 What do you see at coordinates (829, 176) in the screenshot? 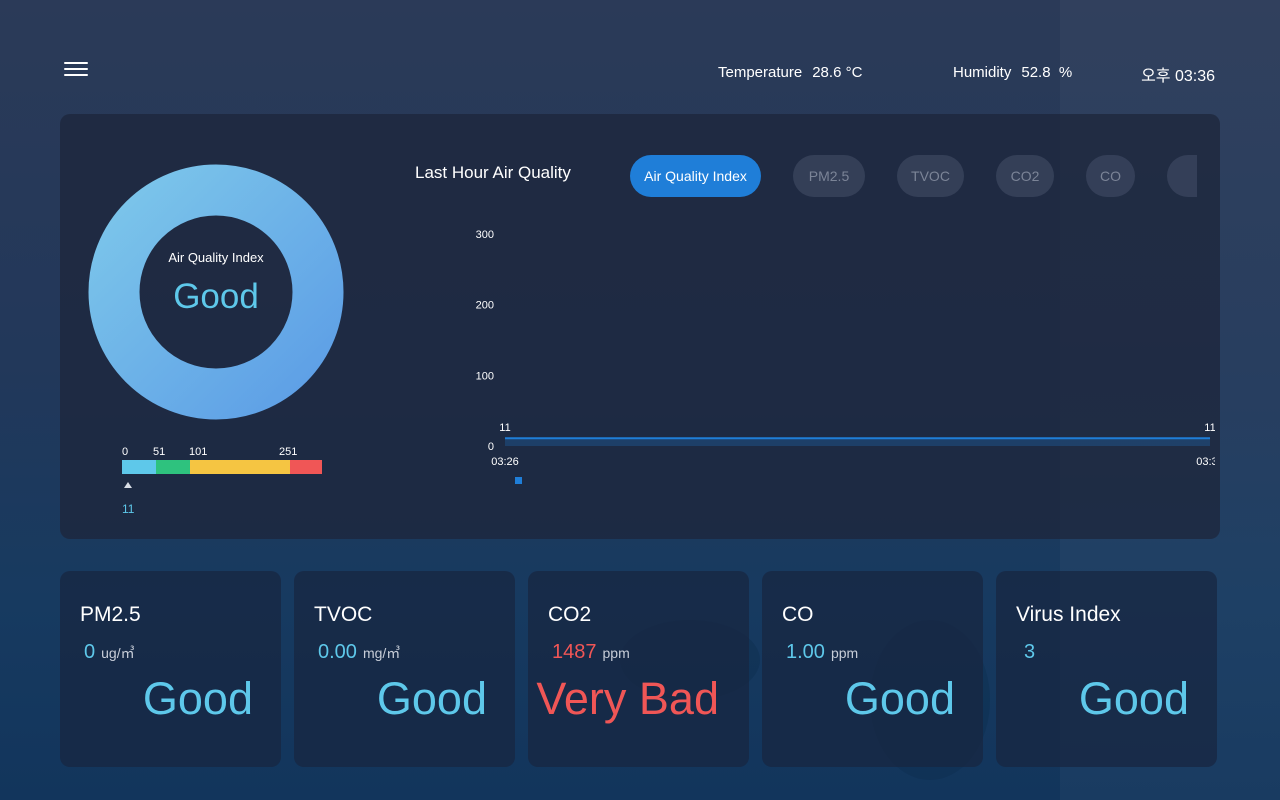
I see `tab-pm25: PM2.5` at bounding box center [829, 176].